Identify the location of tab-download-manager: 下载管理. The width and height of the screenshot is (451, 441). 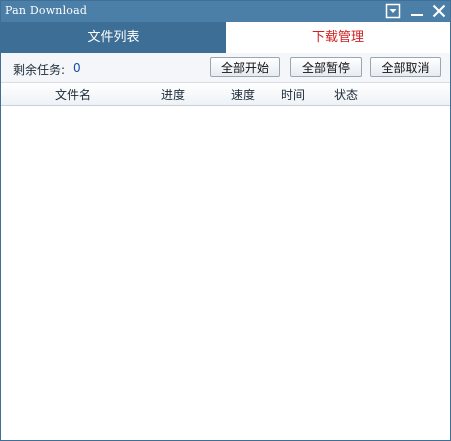
(338, 37).